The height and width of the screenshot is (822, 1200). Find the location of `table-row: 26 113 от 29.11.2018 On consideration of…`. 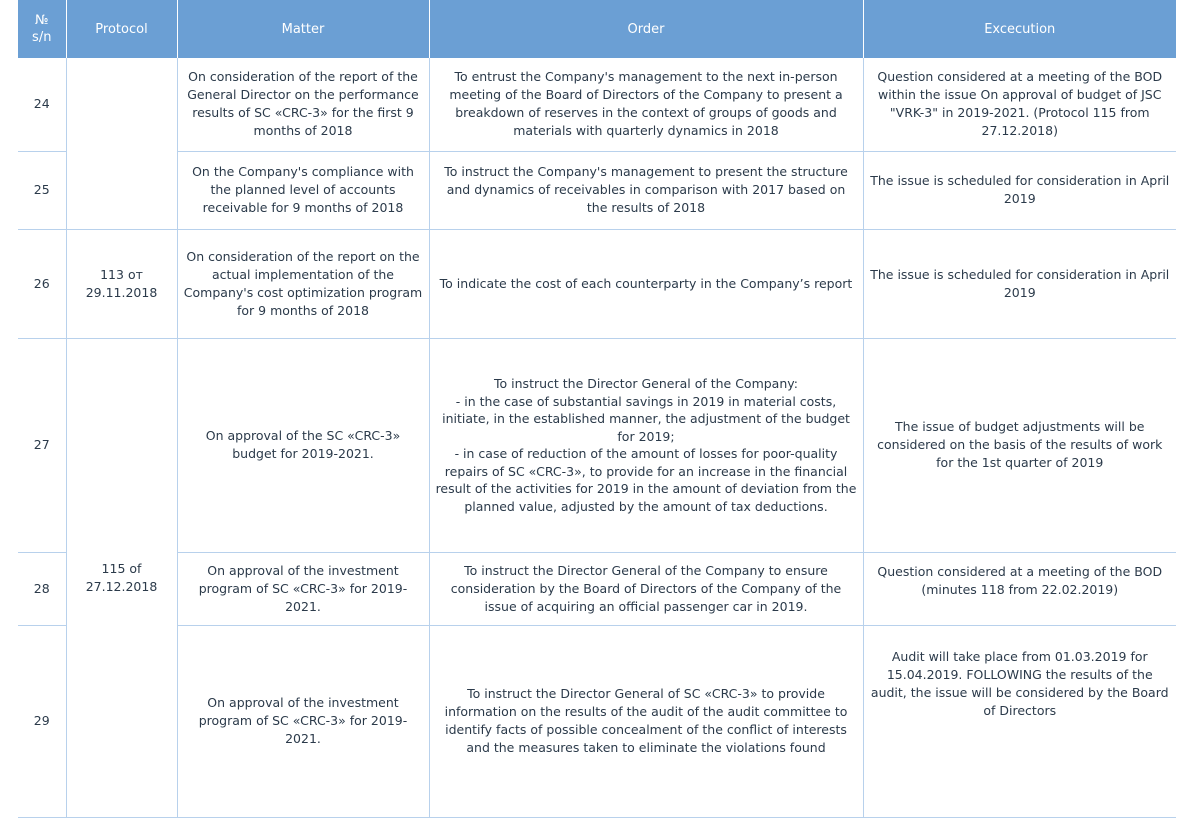

table-row: 26 113 от 29.11.2018 On consideration of… is located at coordinates (597, 284).